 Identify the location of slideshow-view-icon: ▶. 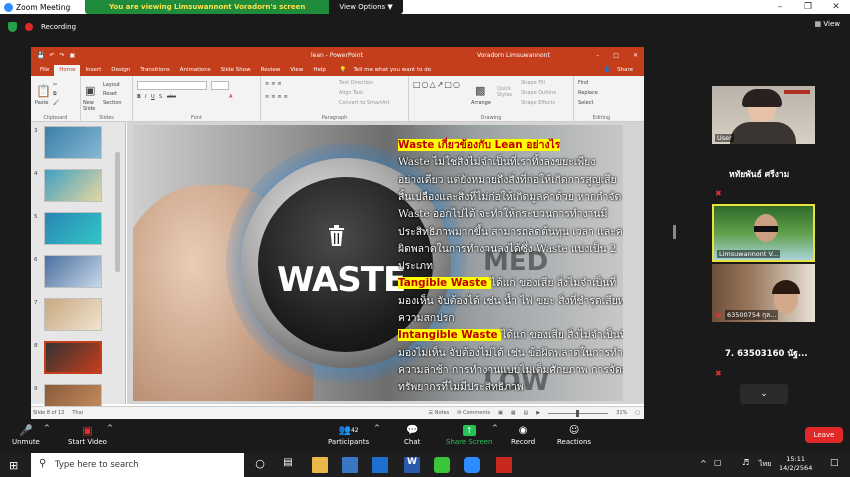
(538, 413).